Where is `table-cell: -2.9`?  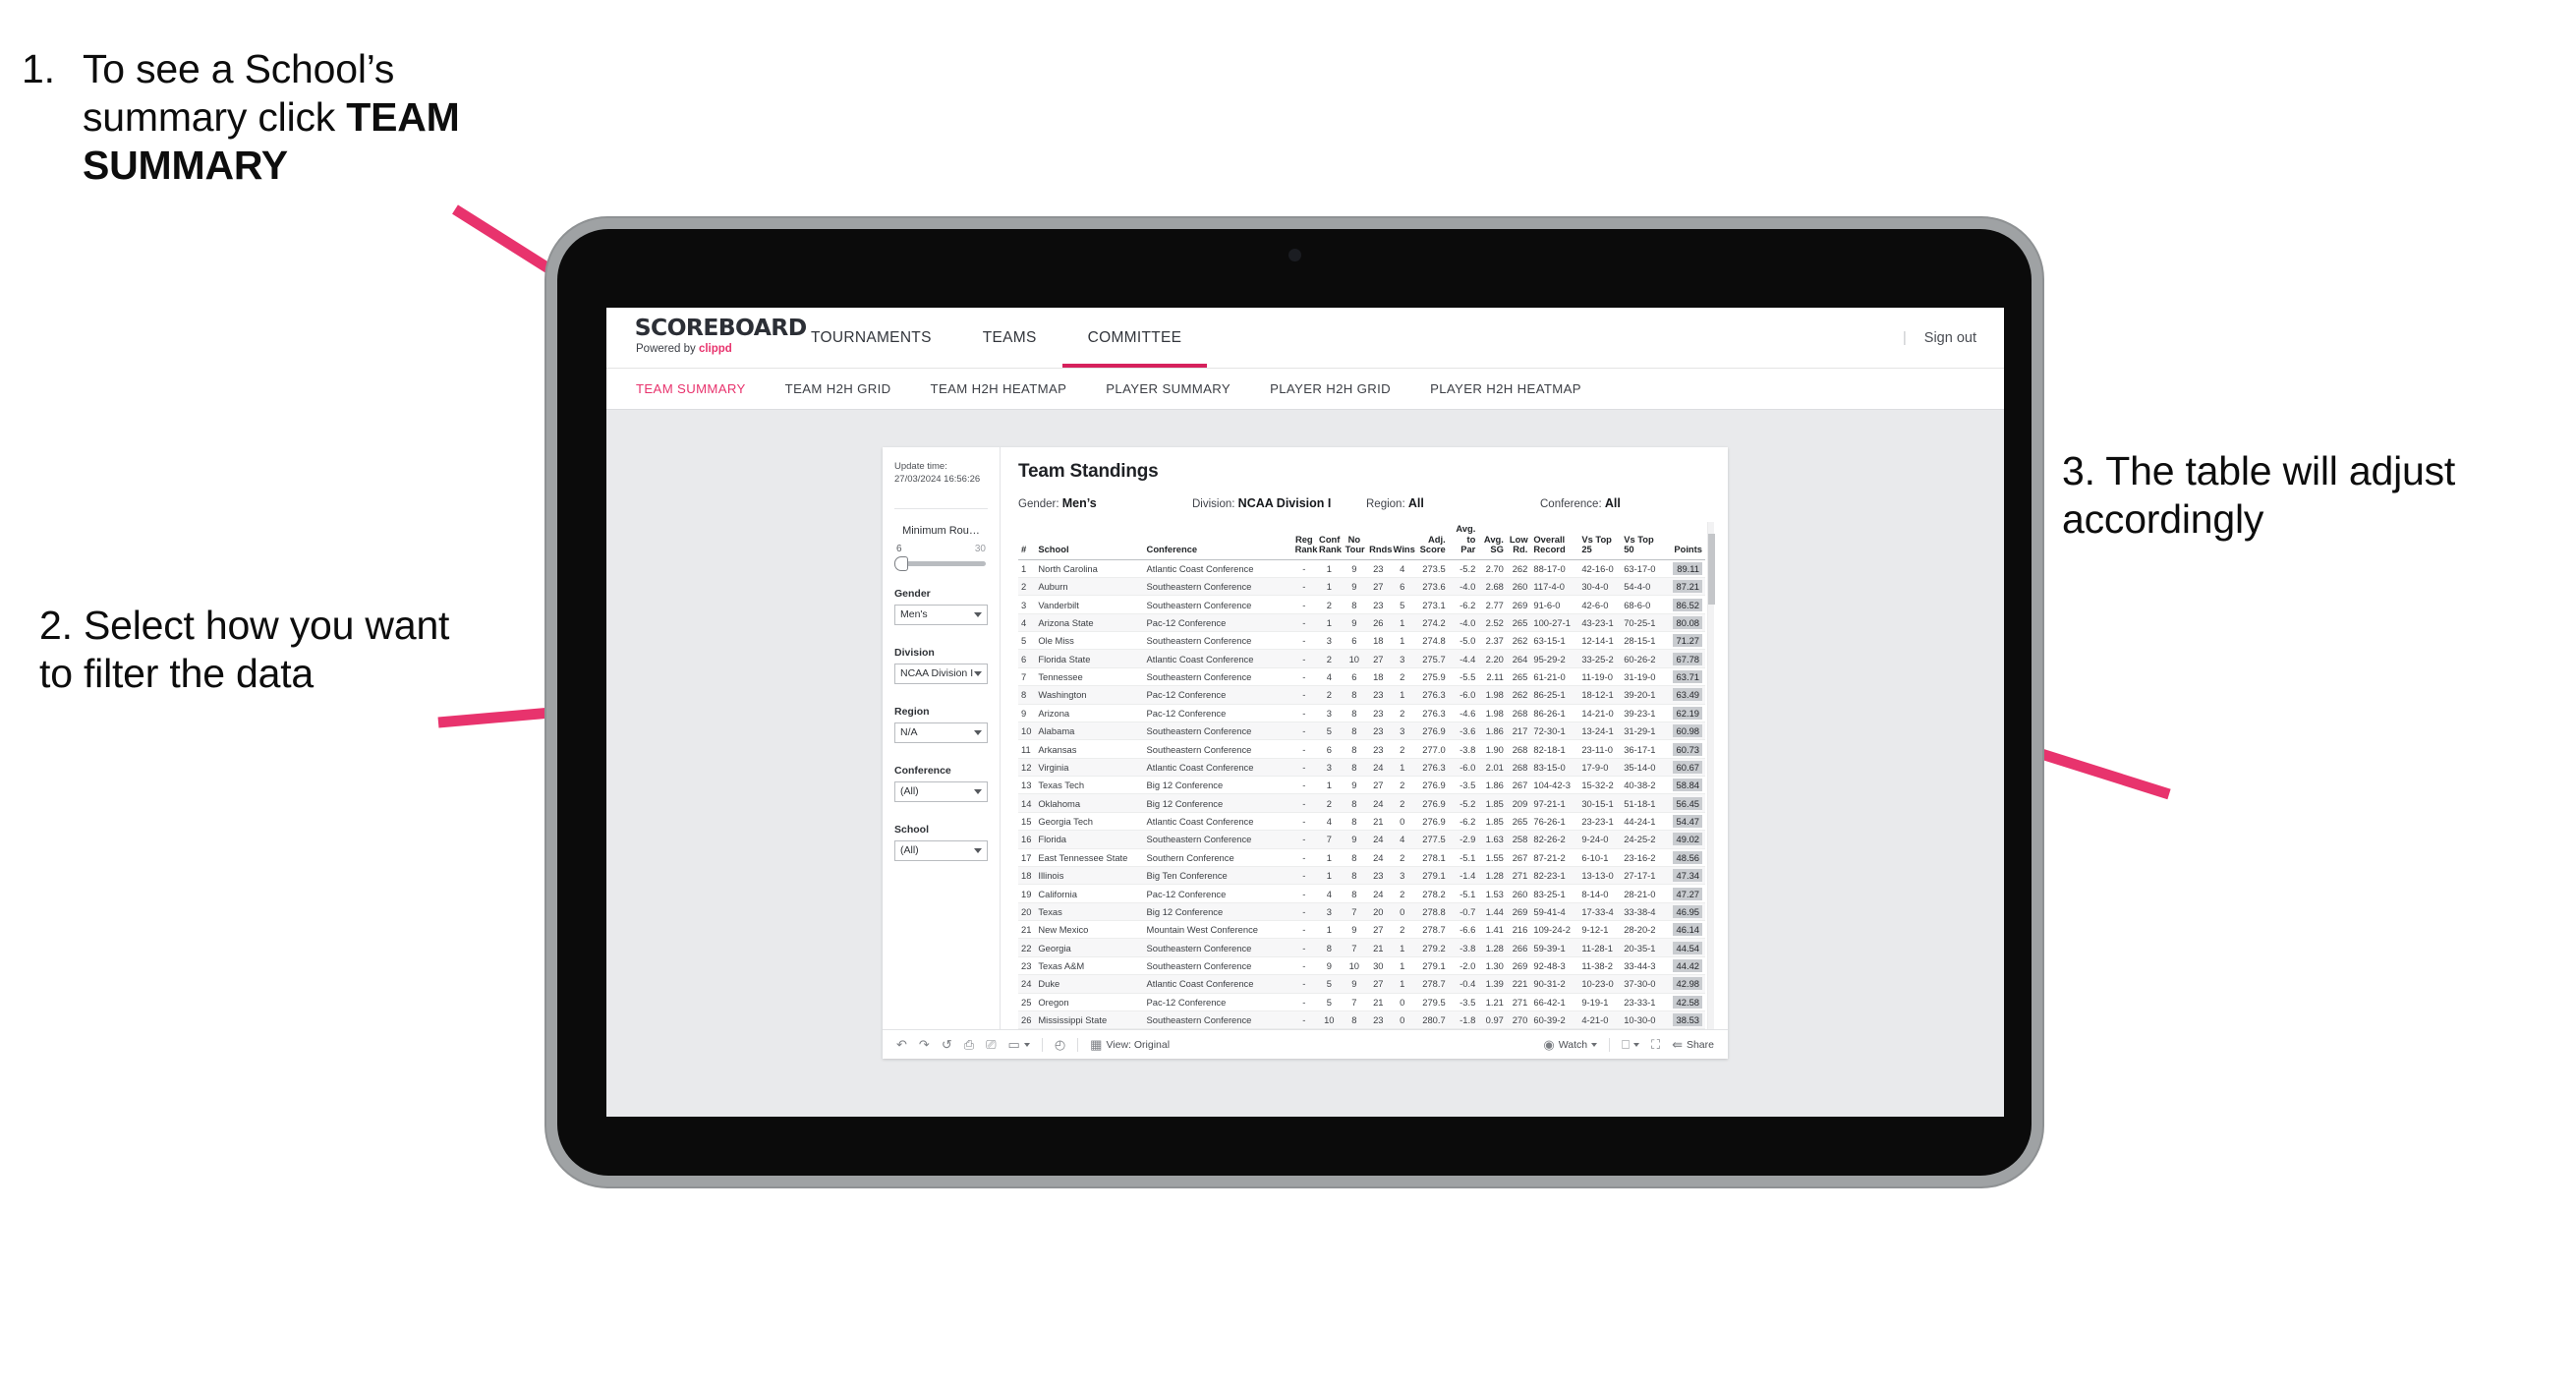
table-cell: -2.9 is located at coordinates (1463, 839).